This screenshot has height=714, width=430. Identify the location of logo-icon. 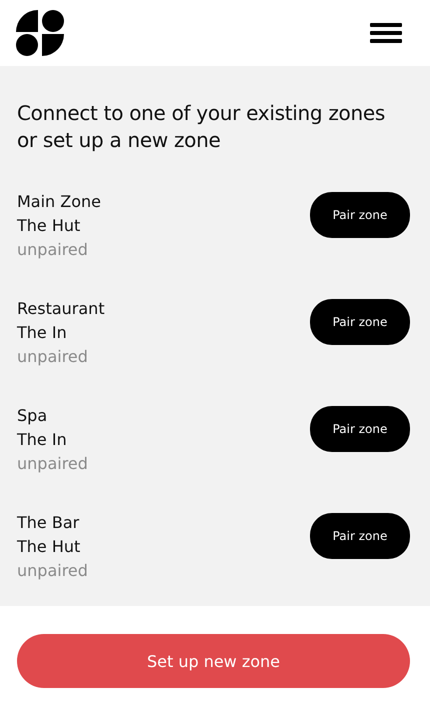
(40, 33).